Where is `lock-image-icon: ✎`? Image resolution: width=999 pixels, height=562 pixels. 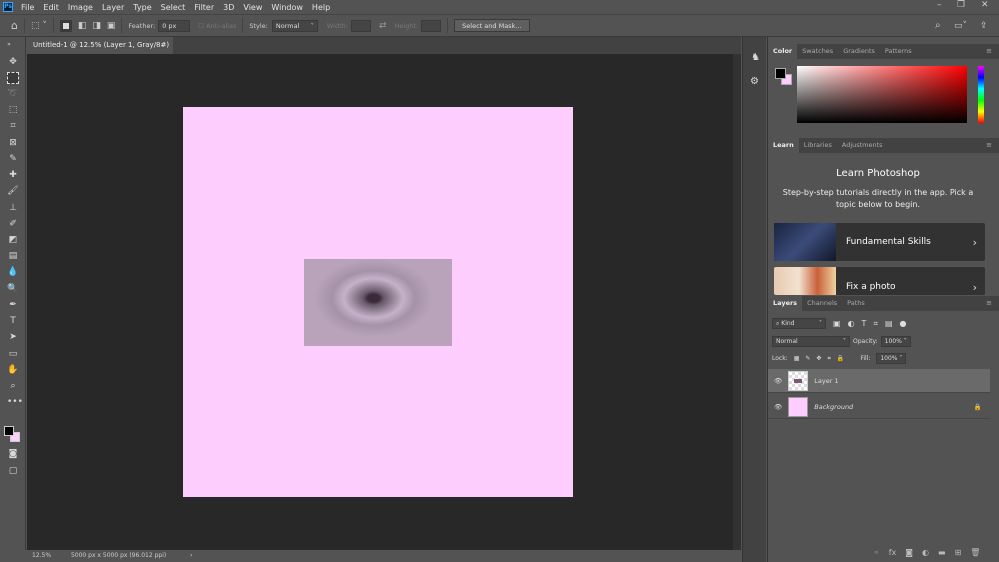 lock-image-icon: ✎ is located at coordinates (807, 358).